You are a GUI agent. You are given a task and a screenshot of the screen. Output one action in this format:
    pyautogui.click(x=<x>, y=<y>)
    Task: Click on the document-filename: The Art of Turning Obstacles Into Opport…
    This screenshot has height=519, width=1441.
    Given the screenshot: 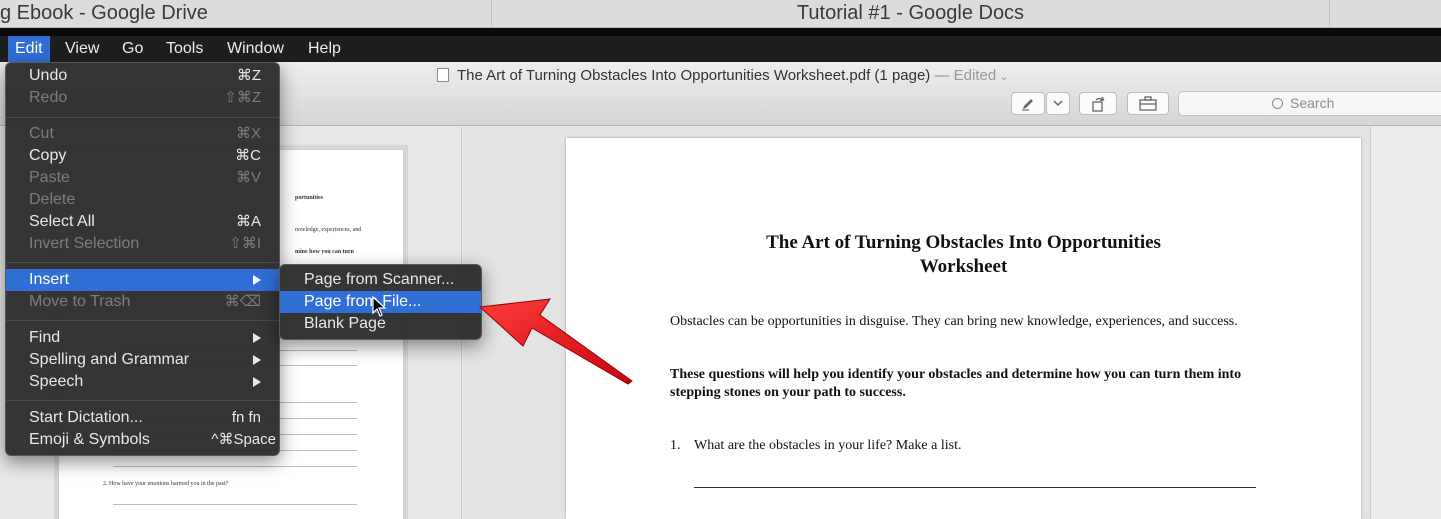 What is the action you would take?
    pyautogui.click(x=694, y=75)
    